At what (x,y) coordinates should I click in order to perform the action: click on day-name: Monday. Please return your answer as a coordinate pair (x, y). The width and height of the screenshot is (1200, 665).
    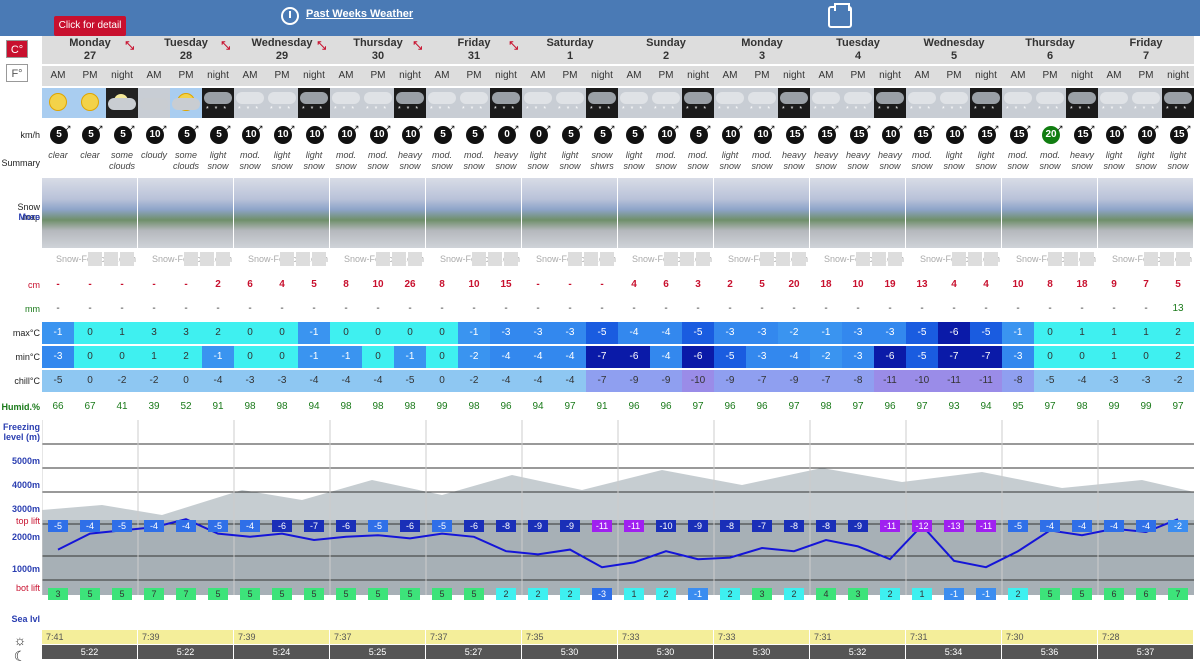
    Looking at the image, I should click on (762, 43).